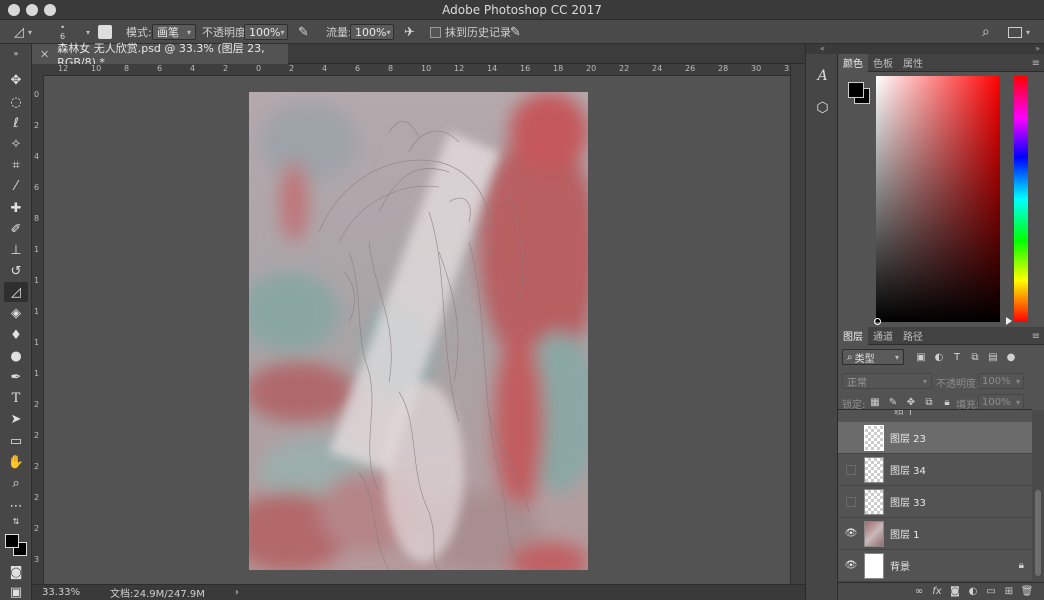 The image size is (1044, 600). What do you see at coordinates (822, 75) in the screenshot?
I see `character-panel-icon: A` at bounding box center [822, 75].